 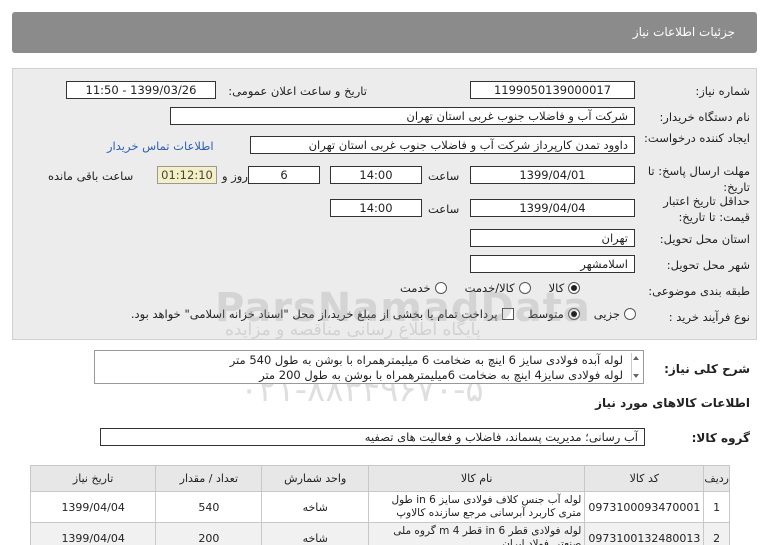 I want to click on page-header: جزئیات اطلاعات نیاز, so click(x=384, y=32).